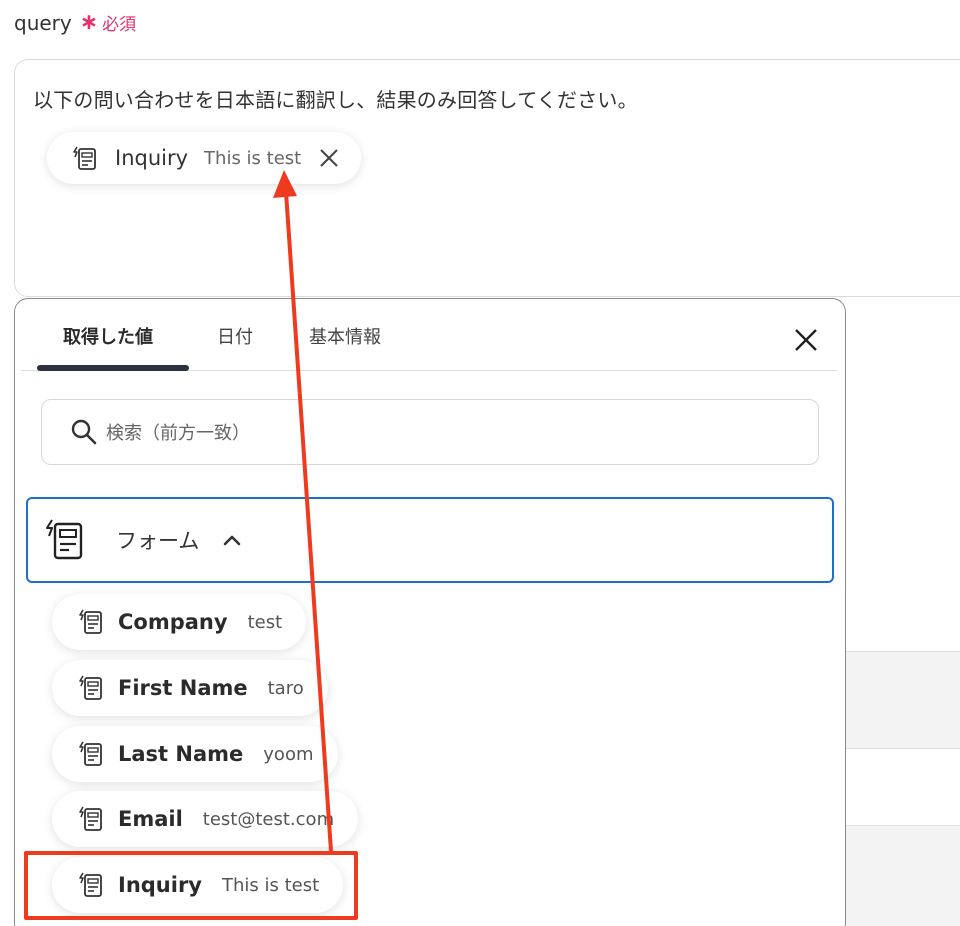  What do you see at coordinates (152, 158) in the screenshot?
I see `chip-name: Inquiry` at bounding box center [152, 158].